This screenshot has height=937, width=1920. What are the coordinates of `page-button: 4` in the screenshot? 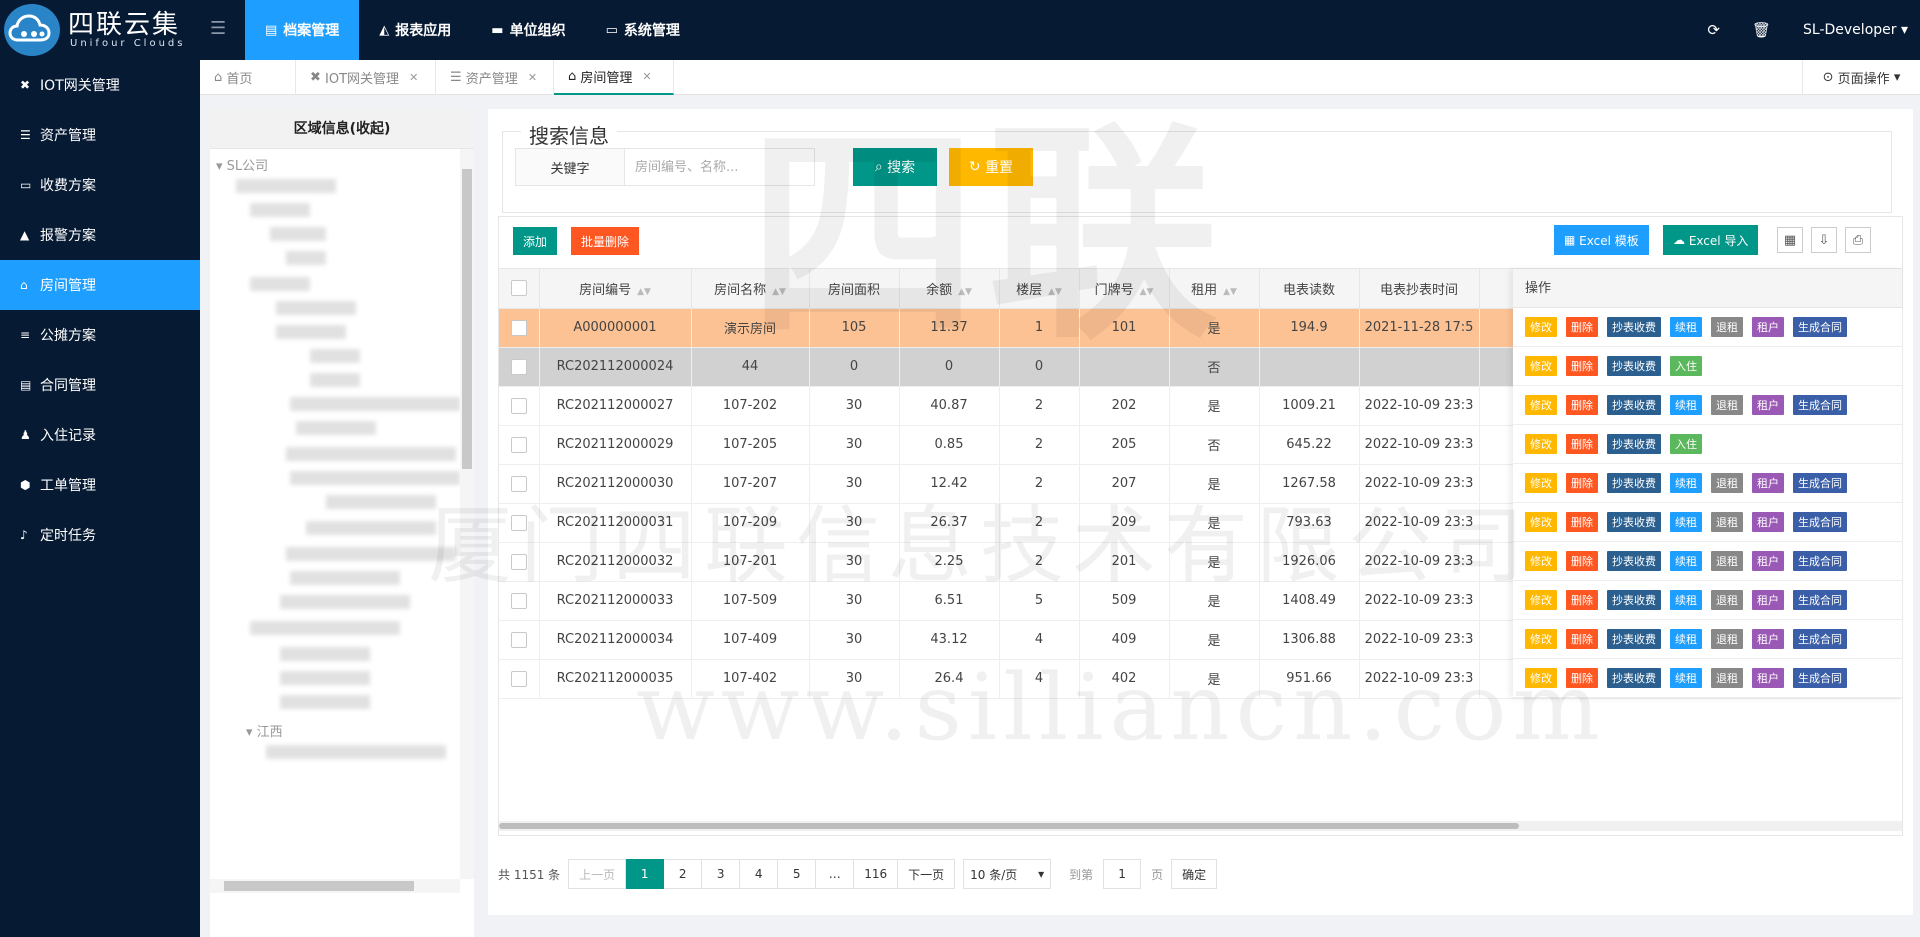 It's located at (759, 874).